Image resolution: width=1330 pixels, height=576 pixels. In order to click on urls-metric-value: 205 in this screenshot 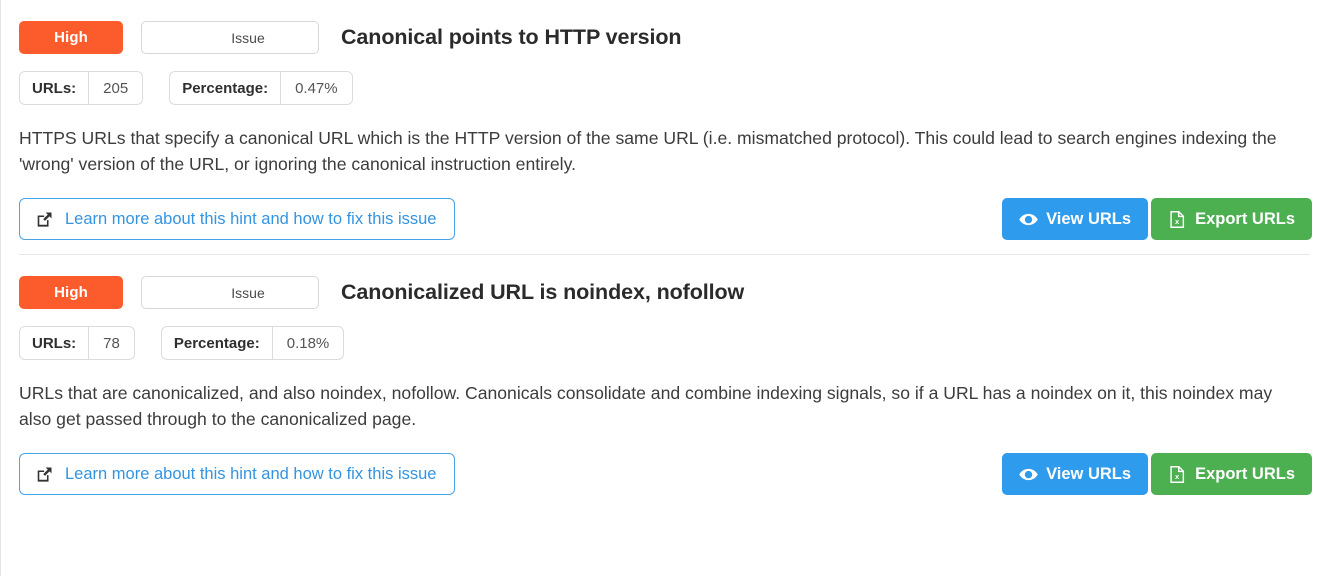, I will do `click(115, 88)`.